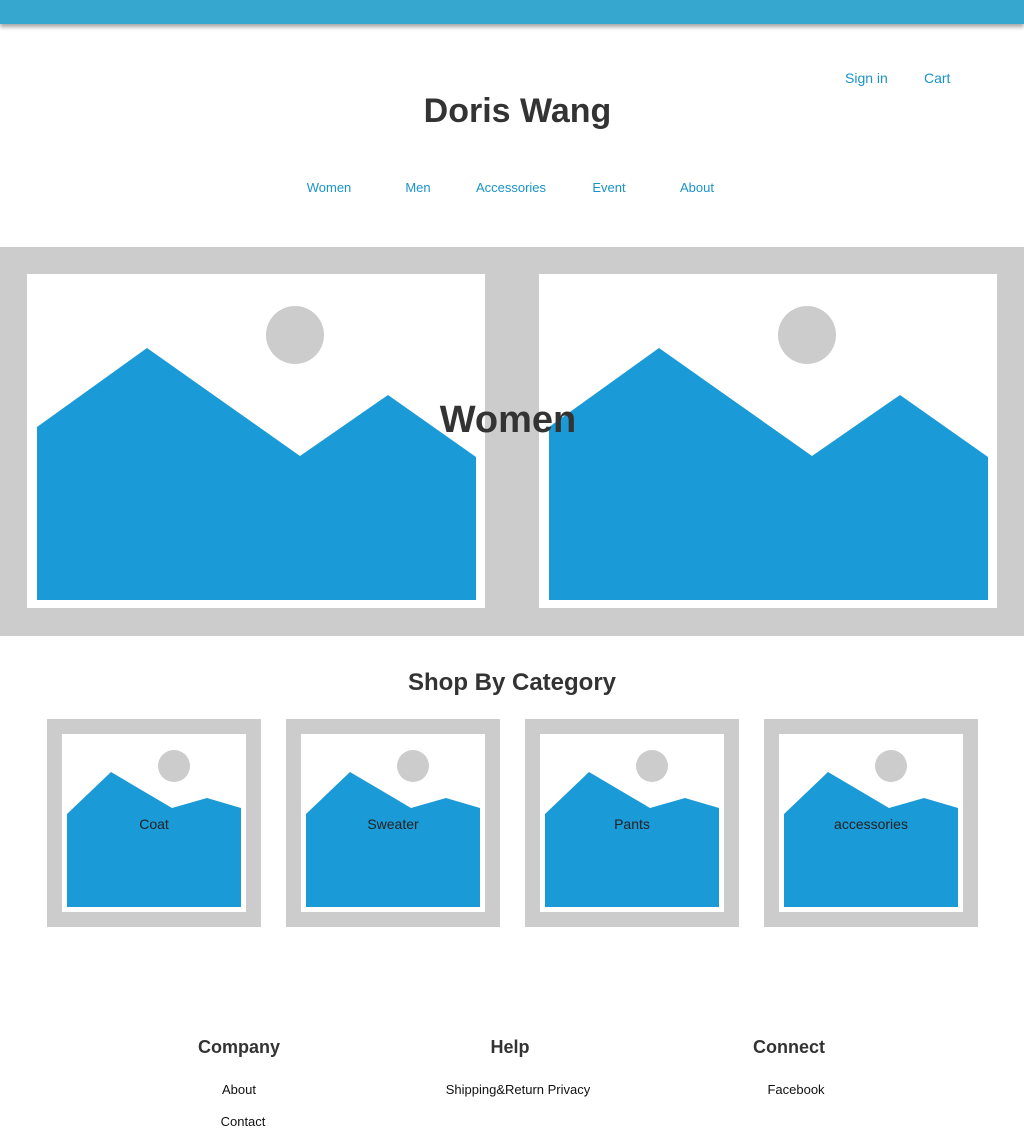 The height and width of the screenshot is (1131, 1024). Describe the element at coordinates (512, 12) in the screenshot. I see `top-bar` at that location.